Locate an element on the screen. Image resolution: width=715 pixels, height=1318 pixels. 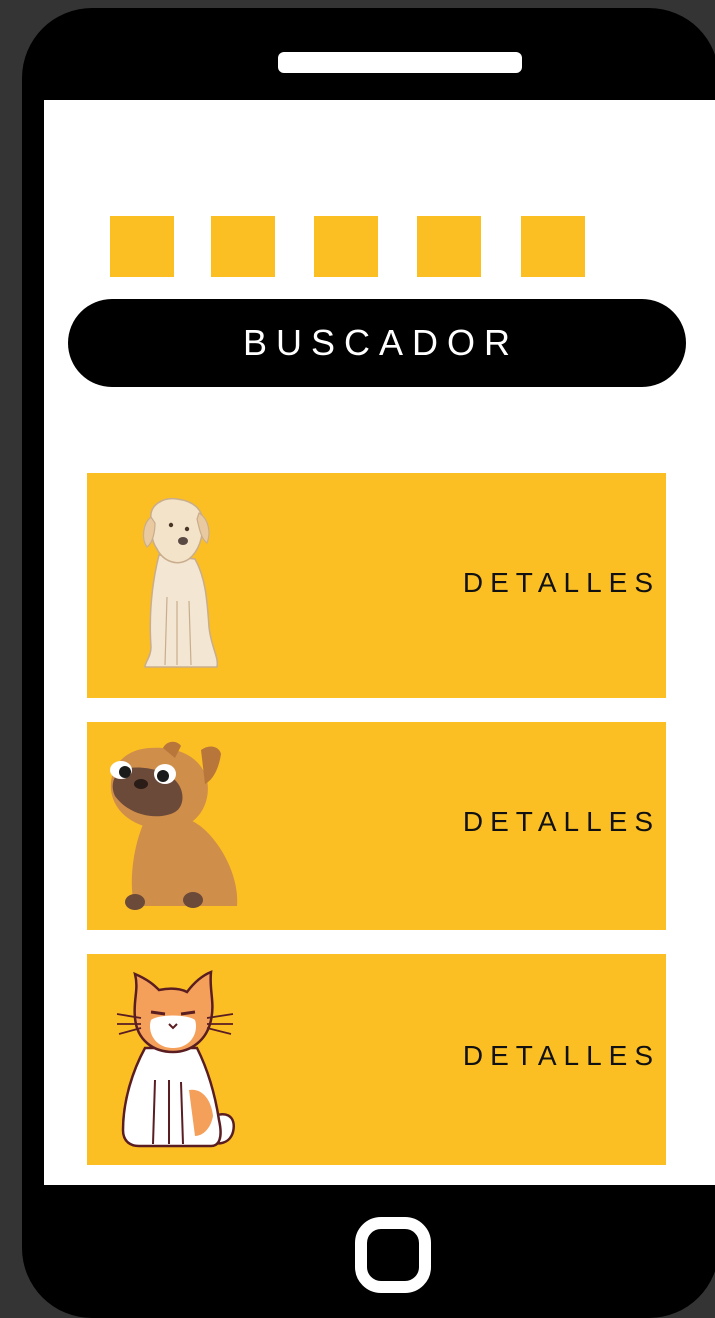
speaker-slot is located at coordinates (400, 62).